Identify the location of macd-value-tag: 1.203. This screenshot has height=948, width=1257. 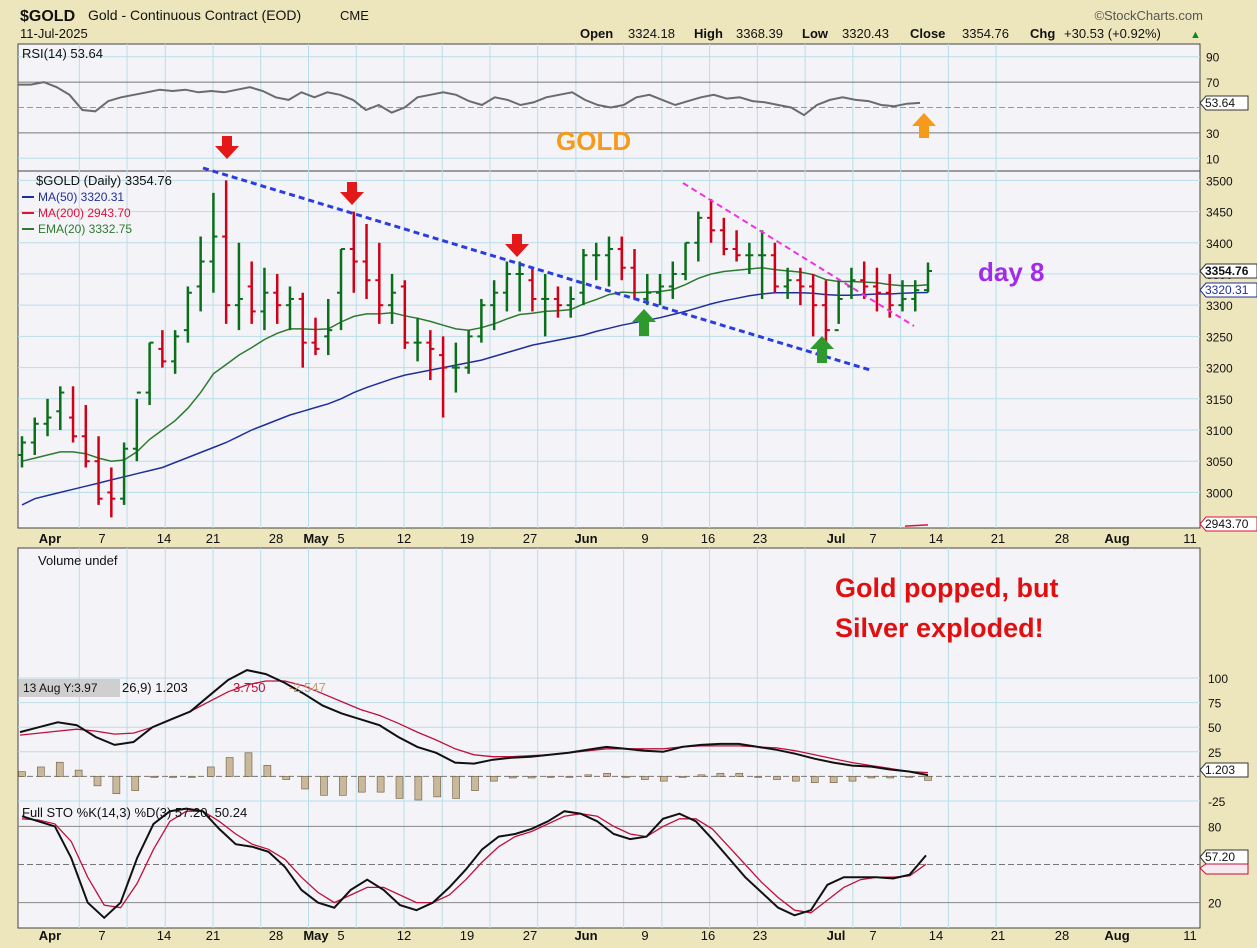
(1224, 770).